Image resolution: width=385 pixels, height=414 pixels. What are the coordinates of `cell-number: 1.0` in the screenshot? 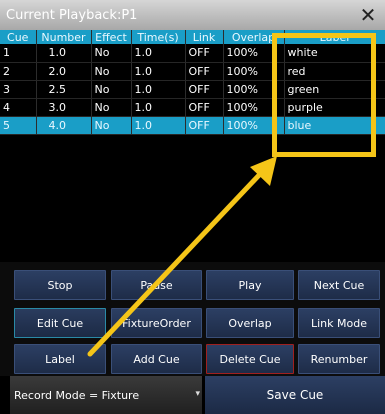 It's located at (64, 53).